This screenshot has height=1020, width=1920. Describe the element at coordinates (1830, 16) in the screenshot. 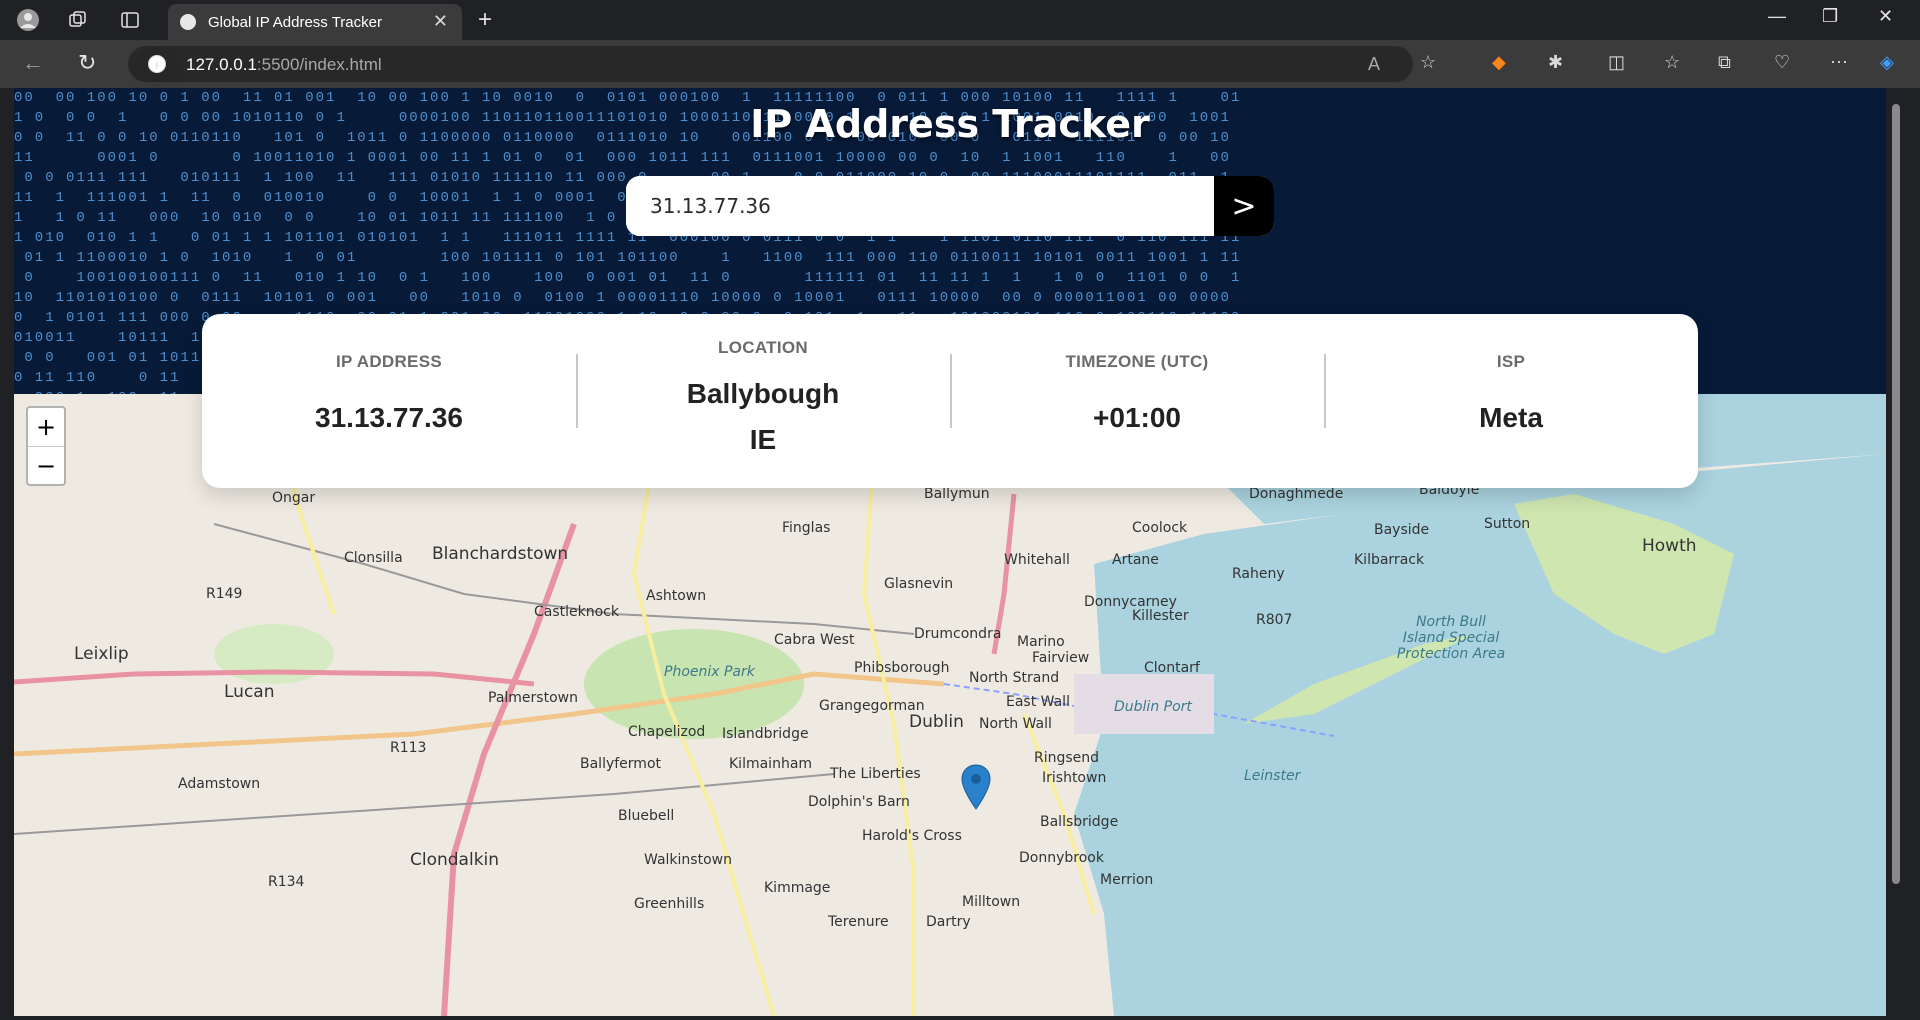

I see `restore-icon: ❐` at that location.